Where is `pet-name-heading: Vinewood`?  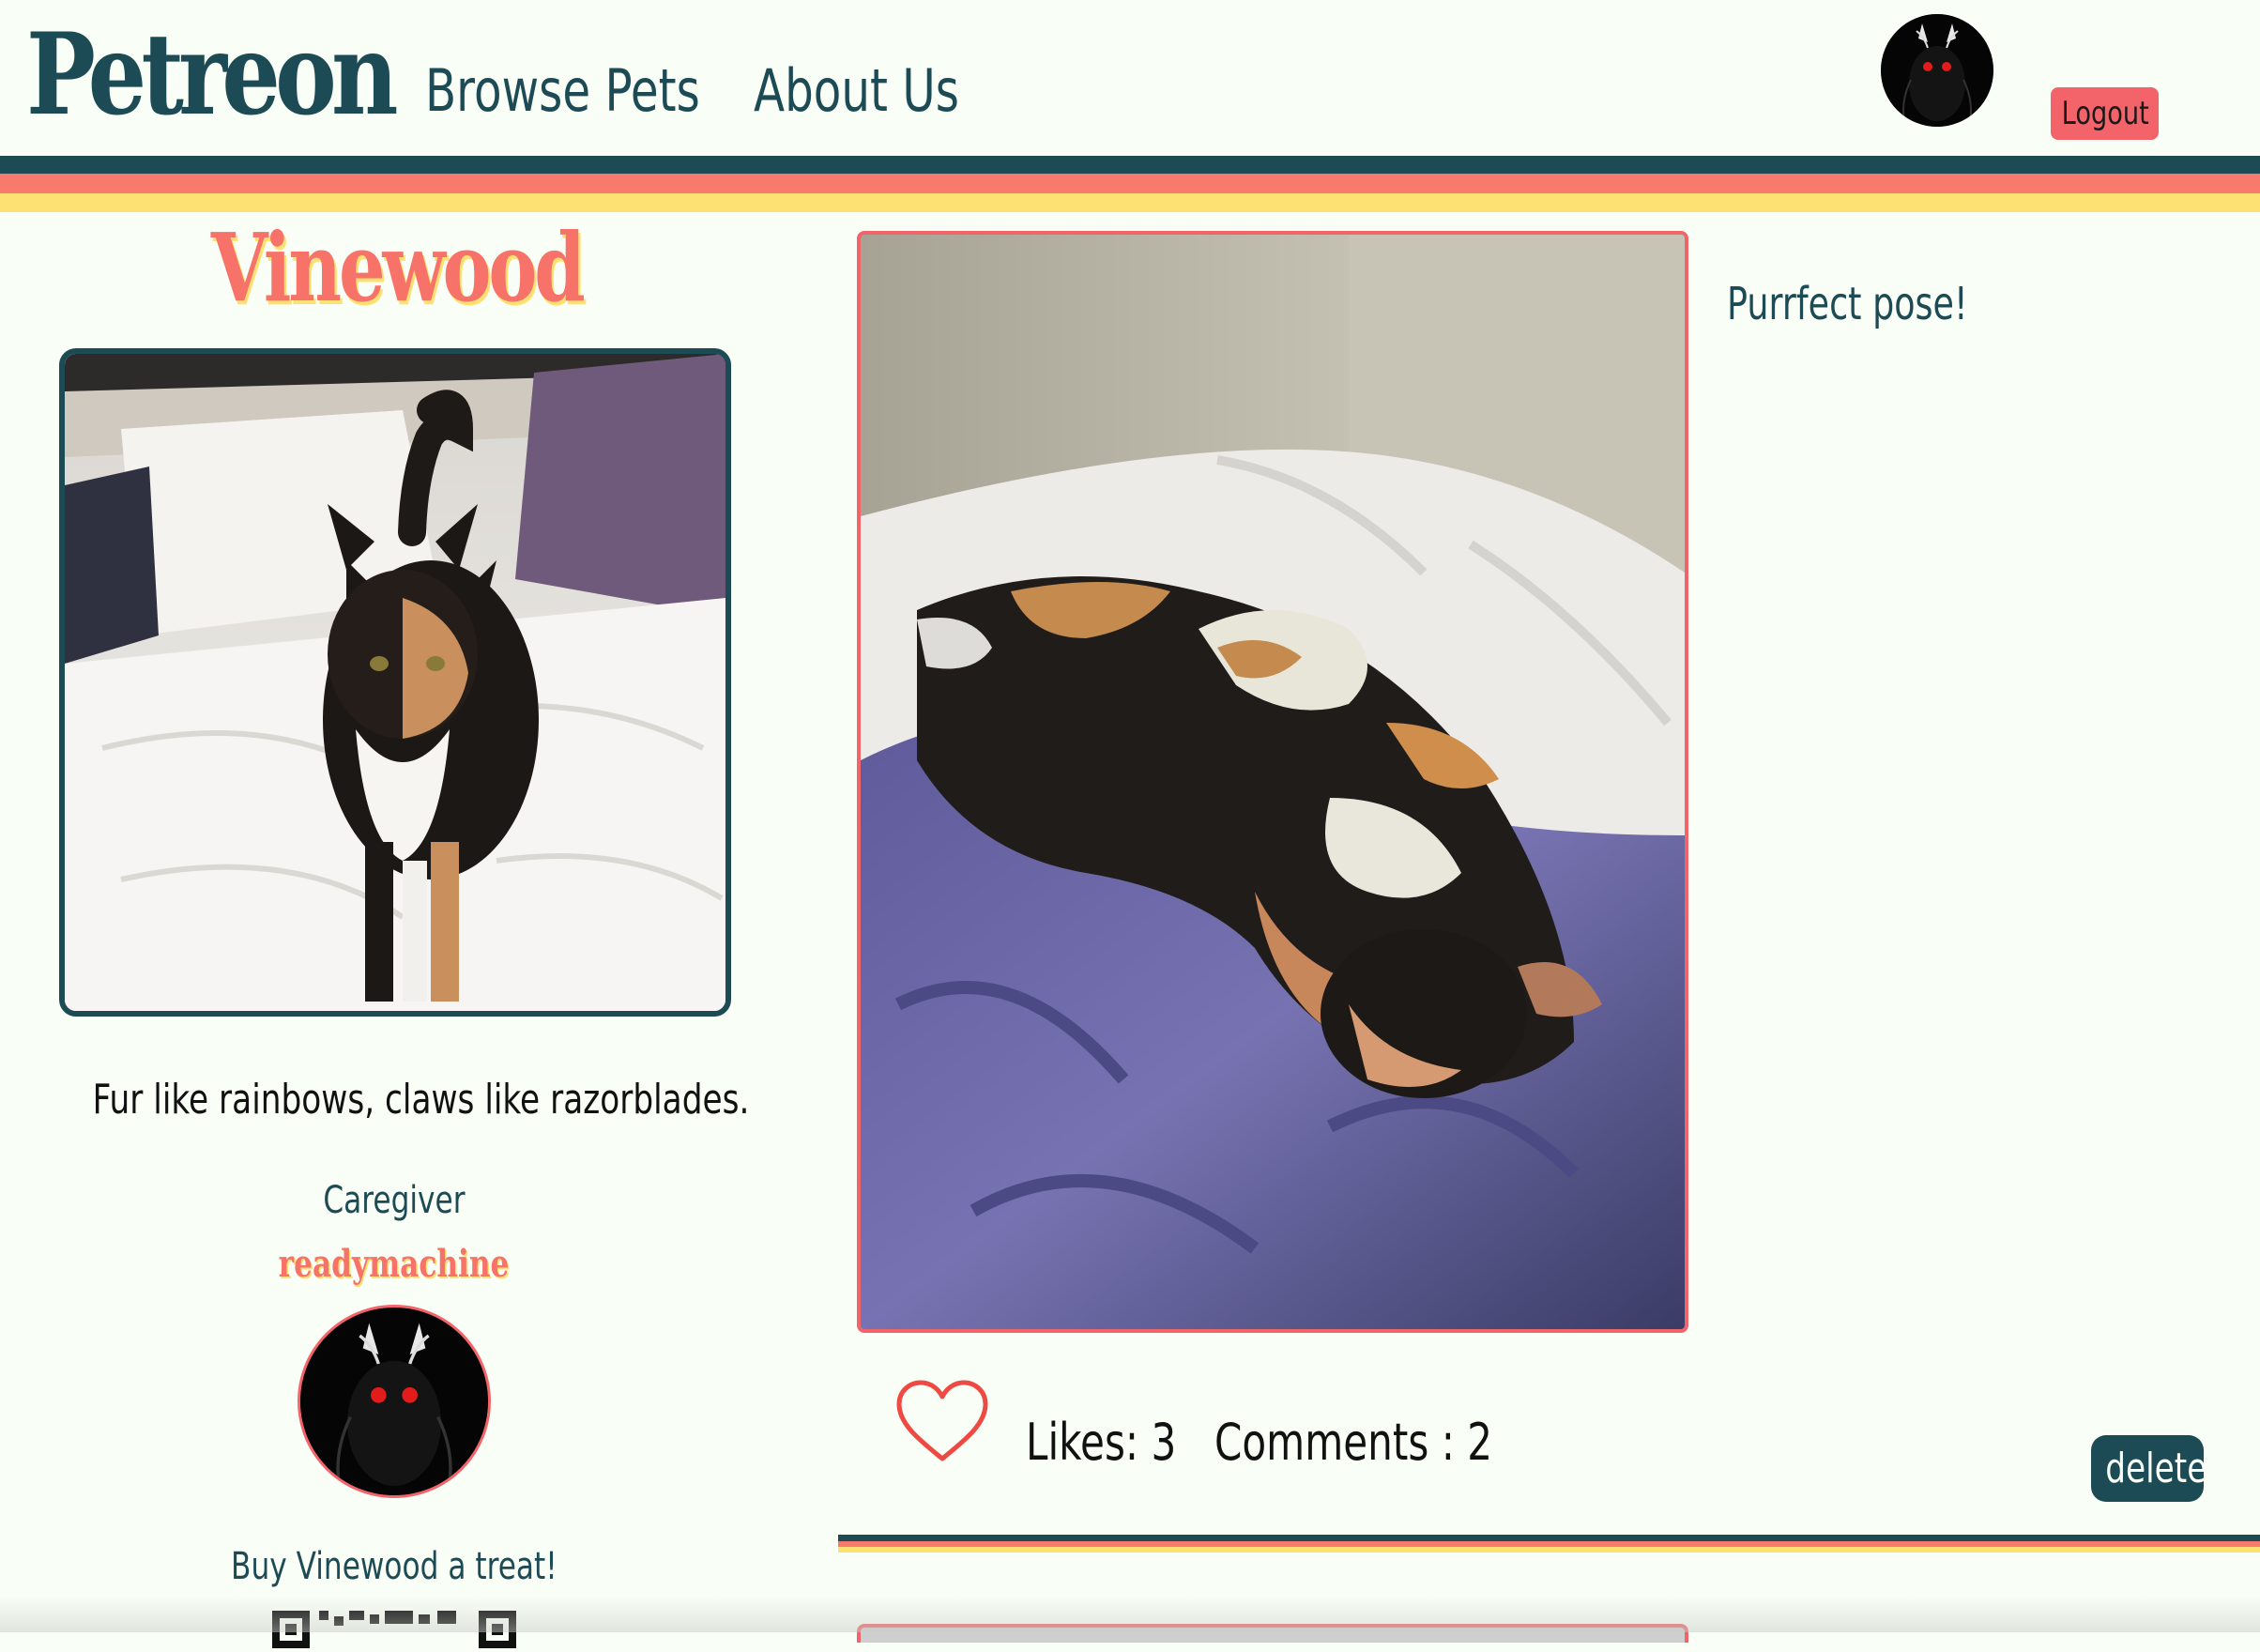
pet-name-heading: Vinewood is located at coordinates (396, 268).